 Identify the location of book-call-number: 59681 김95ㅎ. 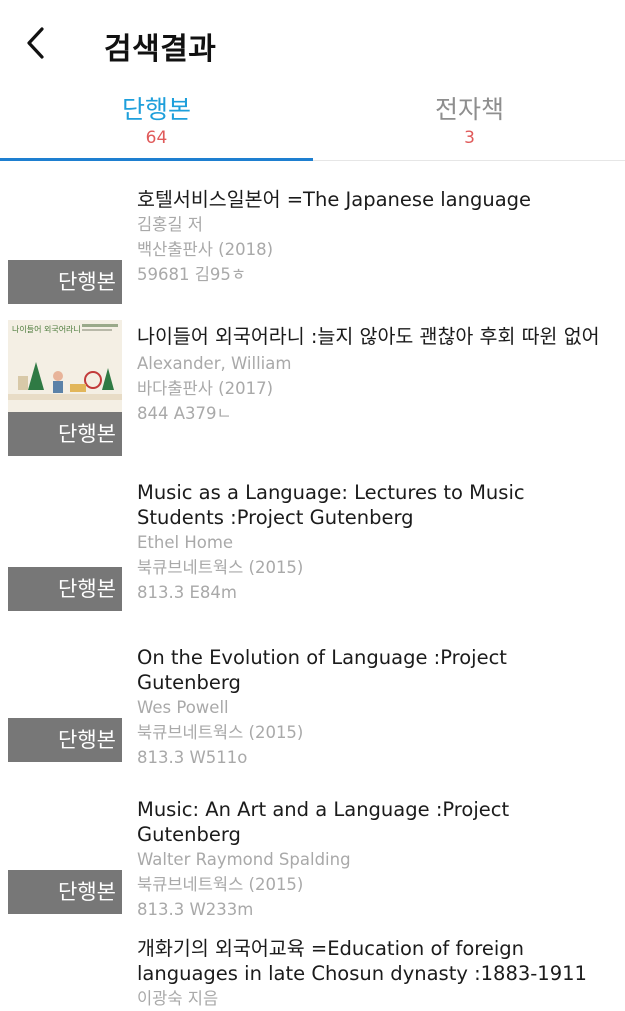
(192, 274).